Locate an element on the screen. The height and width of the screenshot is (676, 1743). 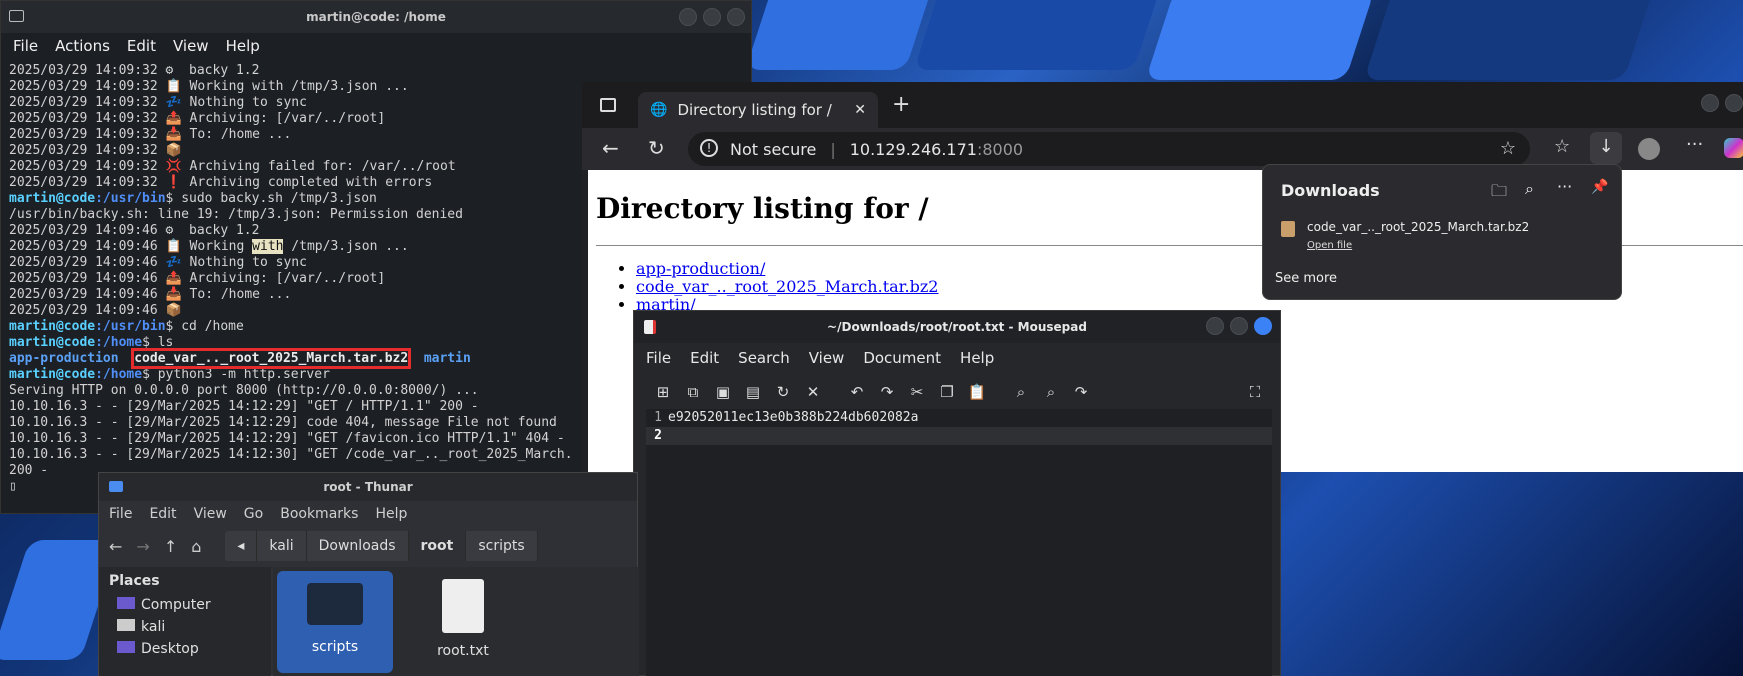
undo-icon: ↶ is located at coordinates (857, 392).